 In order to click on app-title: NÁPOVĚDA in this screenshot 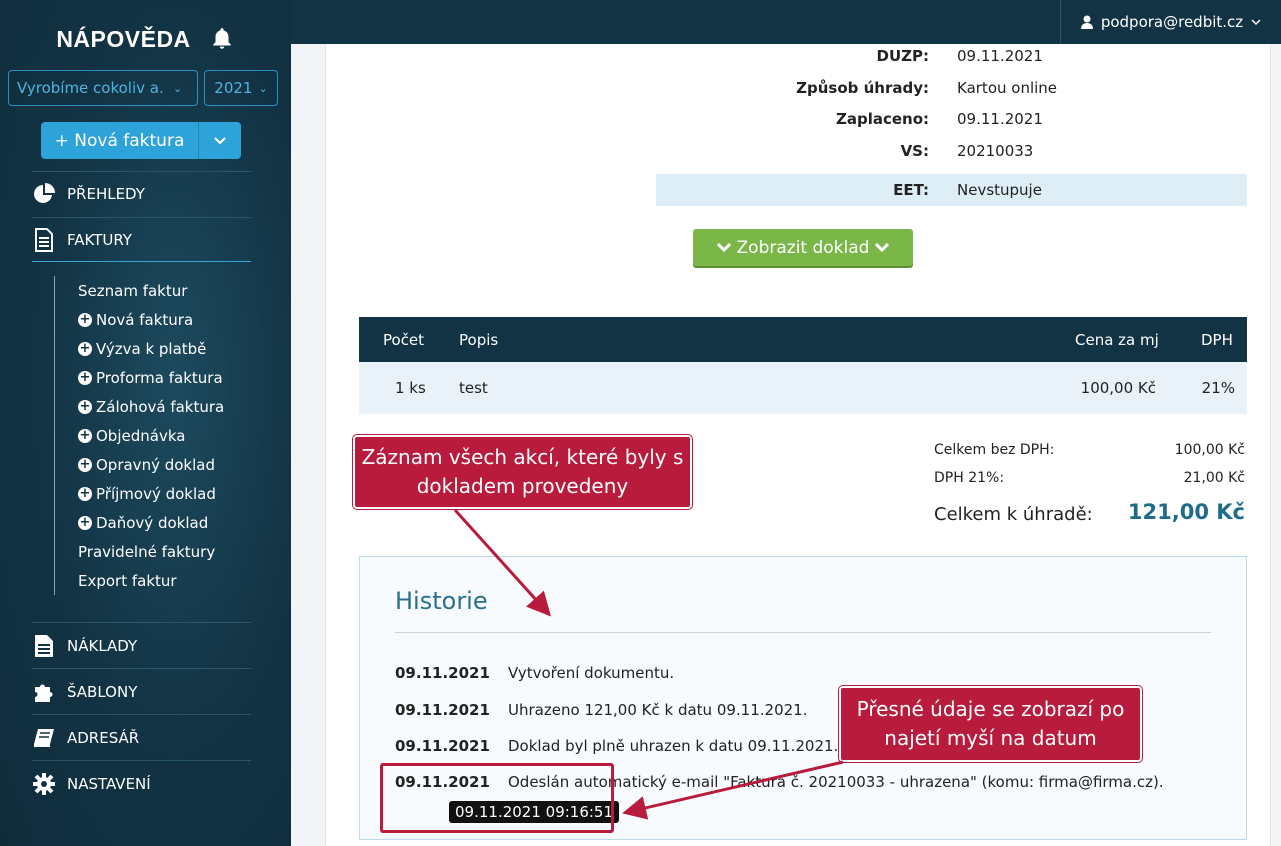, I will do `click(123, 38)`.